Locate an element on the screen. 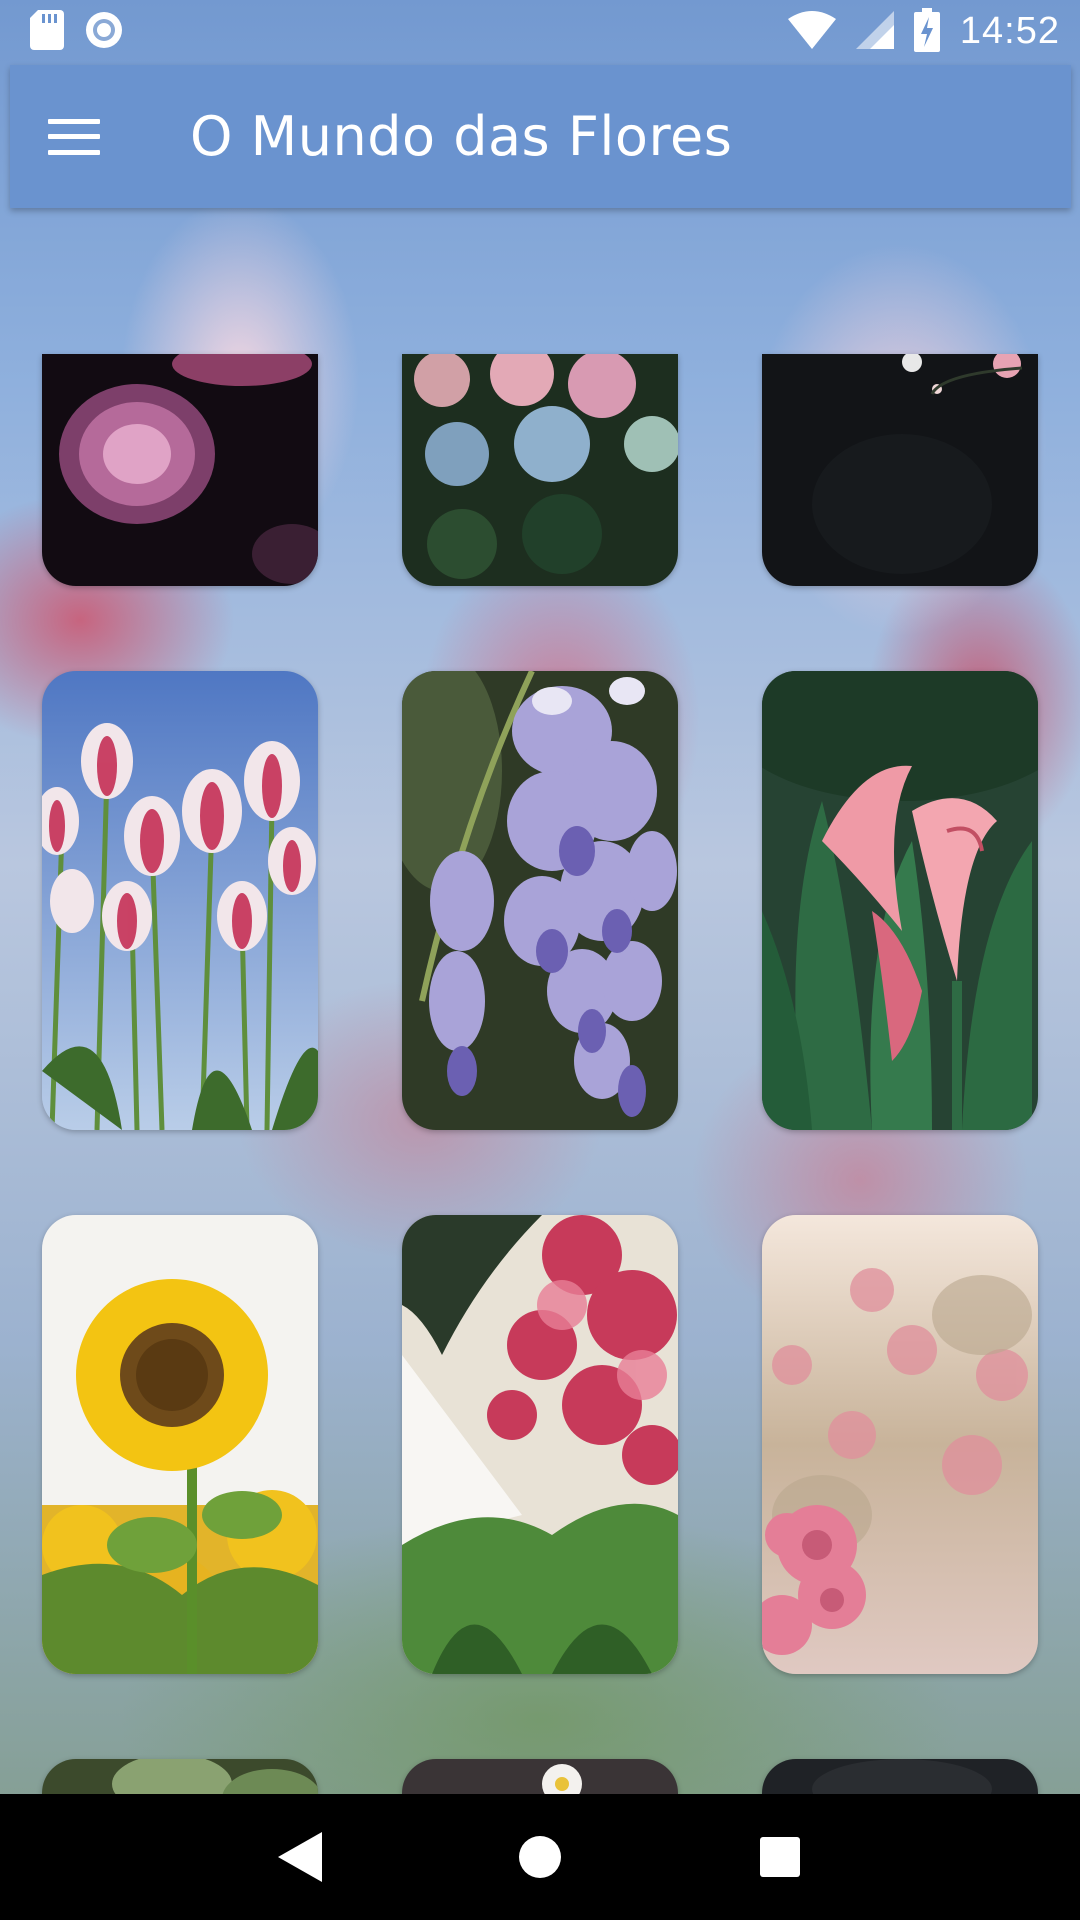  sd-card-icon is located at coordinates (47, 31).